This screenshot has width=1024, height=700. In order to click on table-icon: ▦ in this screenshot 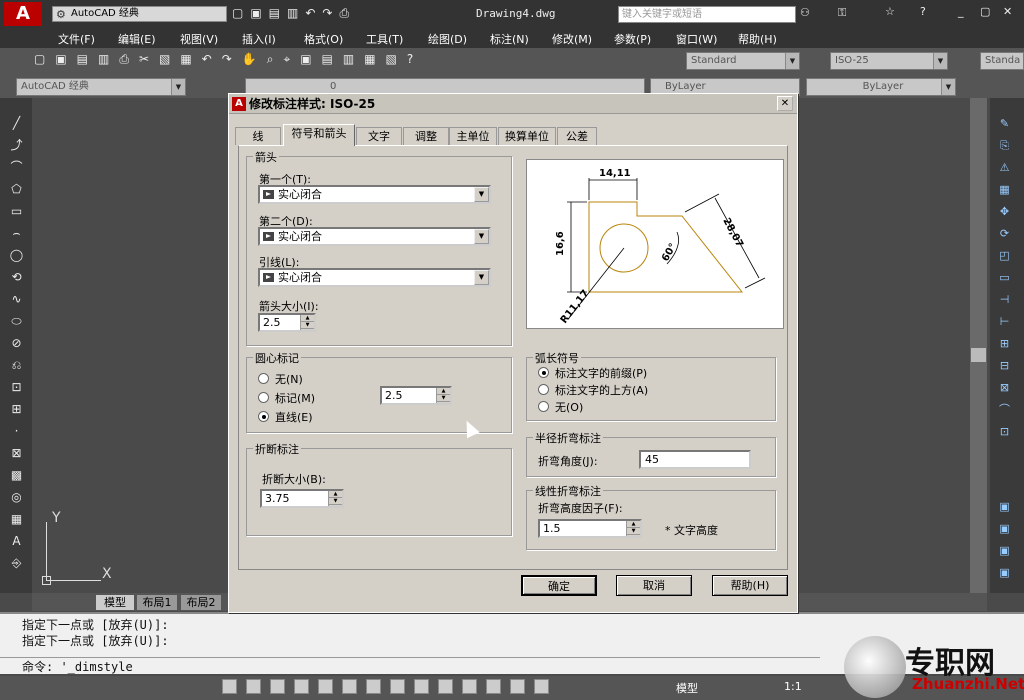, I will do `click(16, 519)`.